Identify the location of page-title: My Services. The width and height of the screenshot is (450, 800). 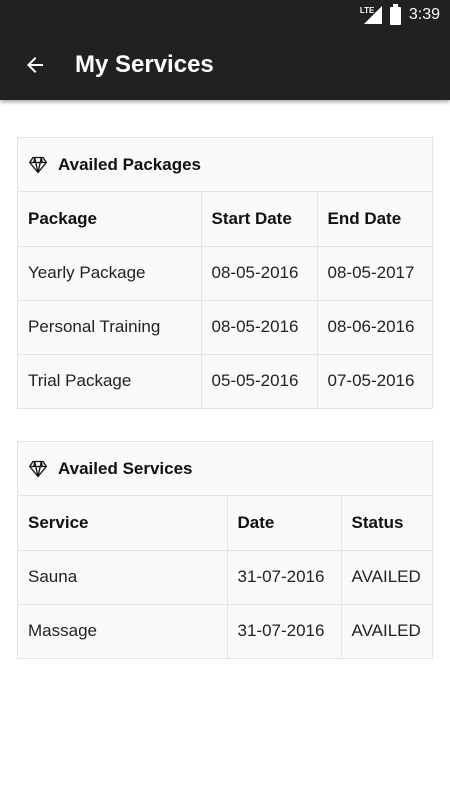
(144, 64).